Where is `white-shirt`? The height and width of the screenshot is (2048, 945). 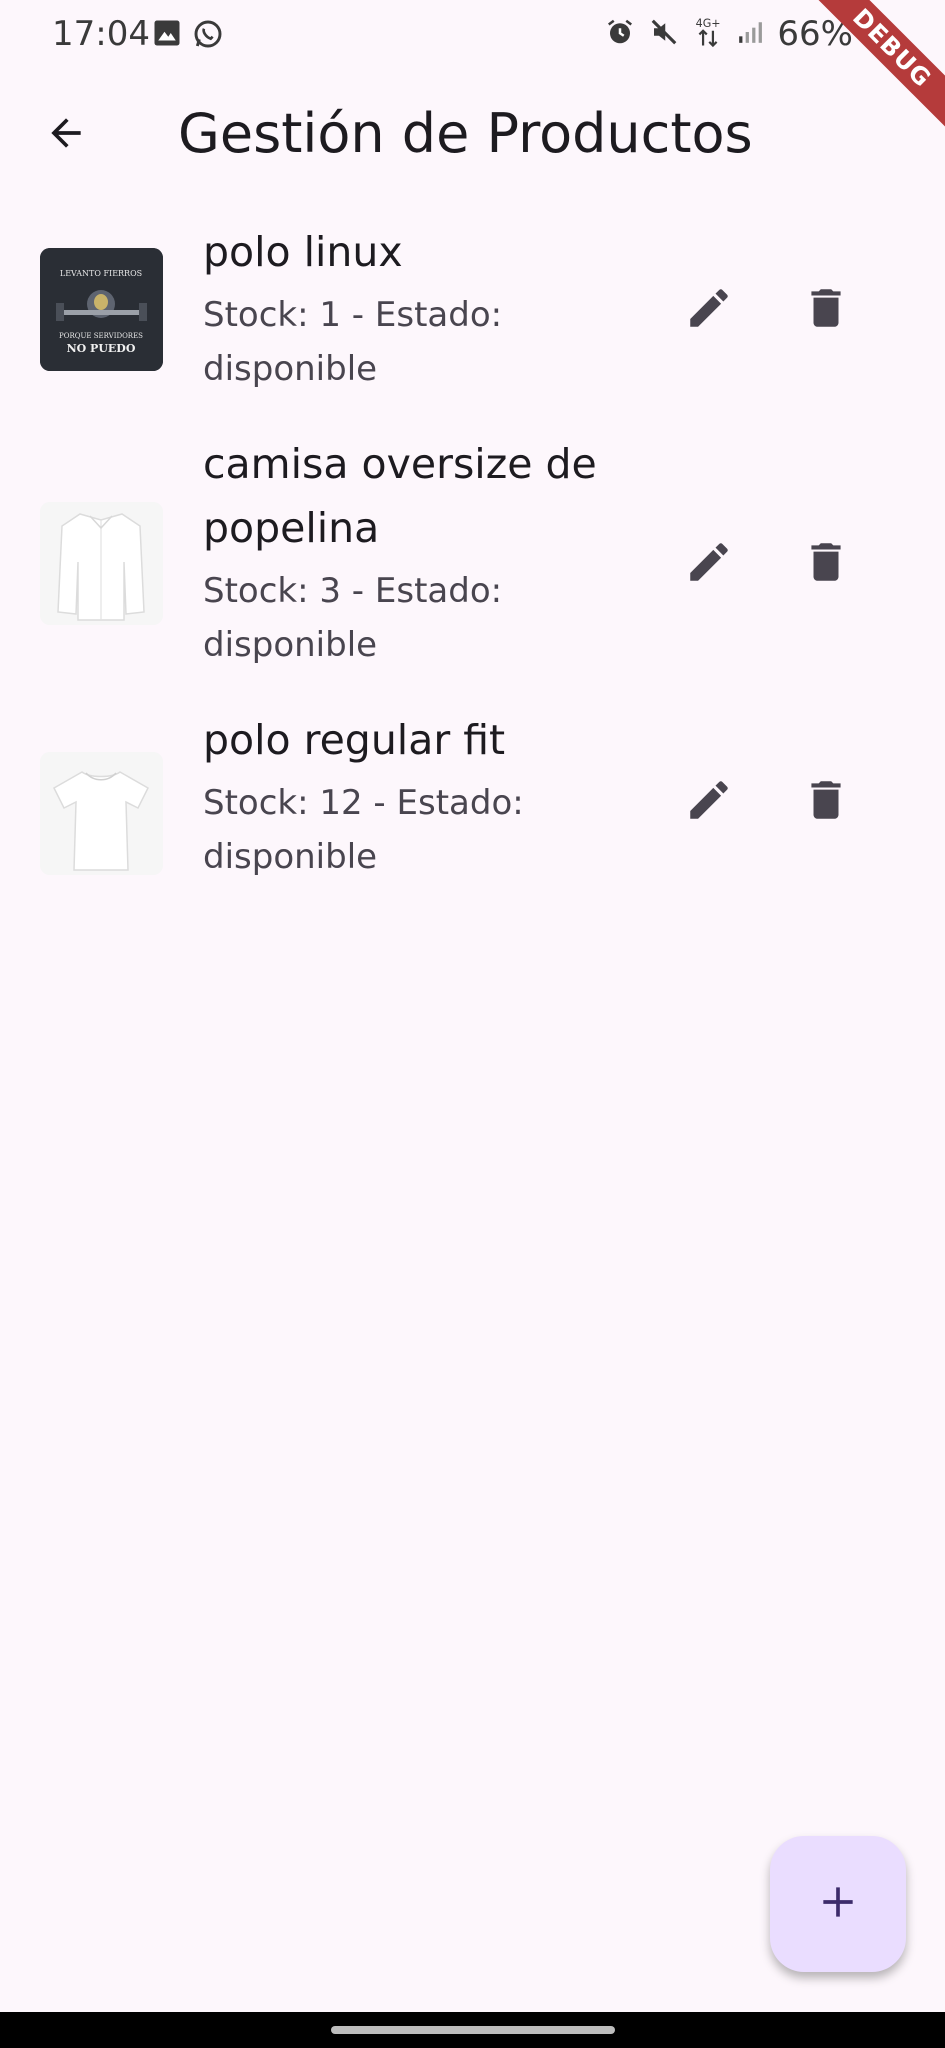
white-shirt is located at coordinates (101, 563).